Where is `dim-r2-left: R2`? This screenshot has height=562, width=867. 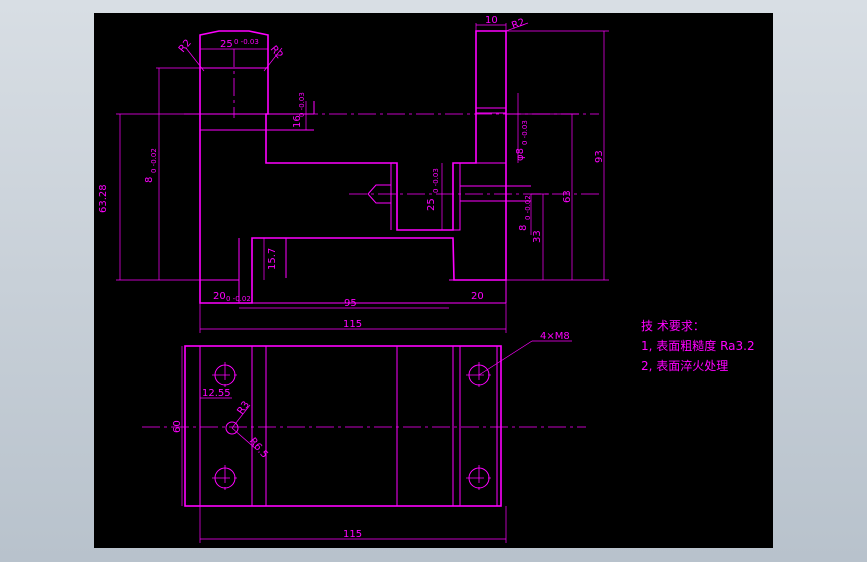 dim-r2-left: R2 is located at coordinates (185, 46).